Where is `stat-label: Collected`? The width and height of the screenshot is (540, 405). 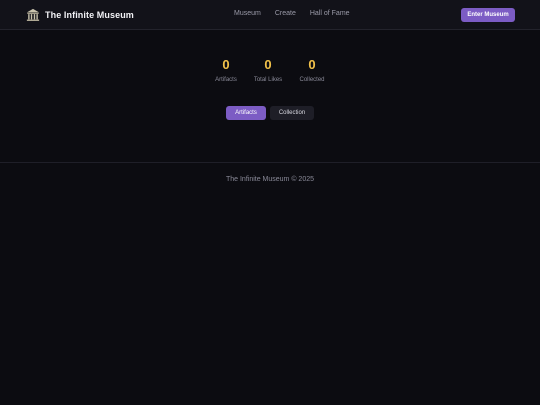 stat-label: Collected is located at coordinates (312, 80).